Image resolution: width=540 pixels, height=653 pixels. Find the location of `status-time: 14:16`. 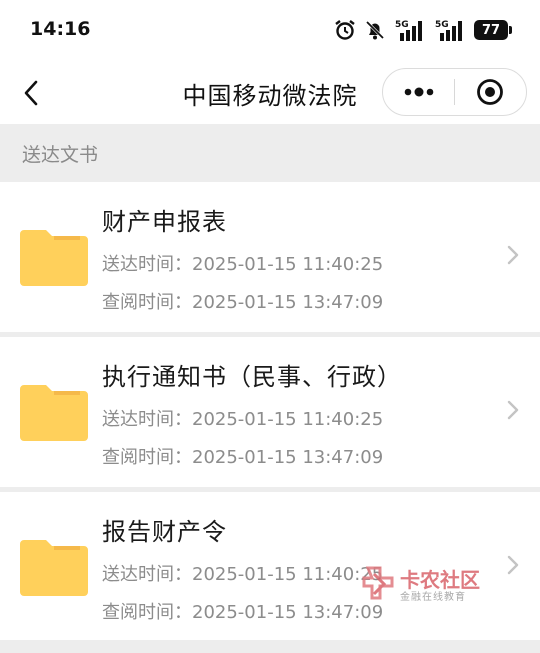

status-time: 14:16 is located at coordinates (60, 29).